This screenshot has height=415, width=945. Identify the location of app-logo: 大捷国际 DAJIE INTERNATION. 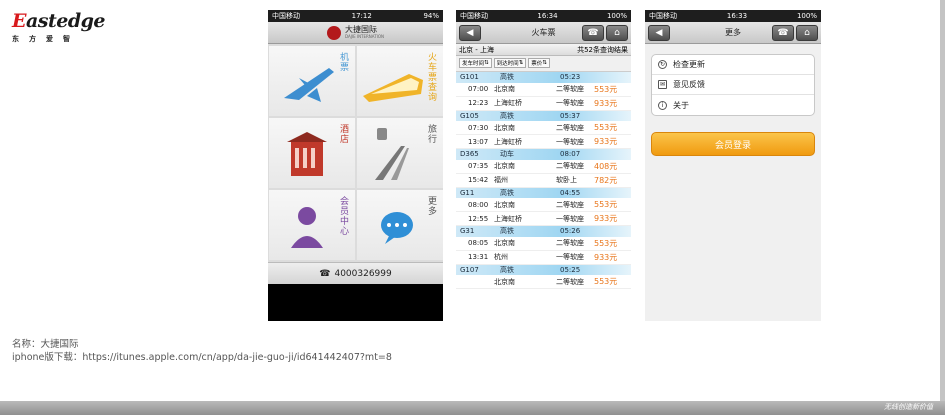
(355, 32).